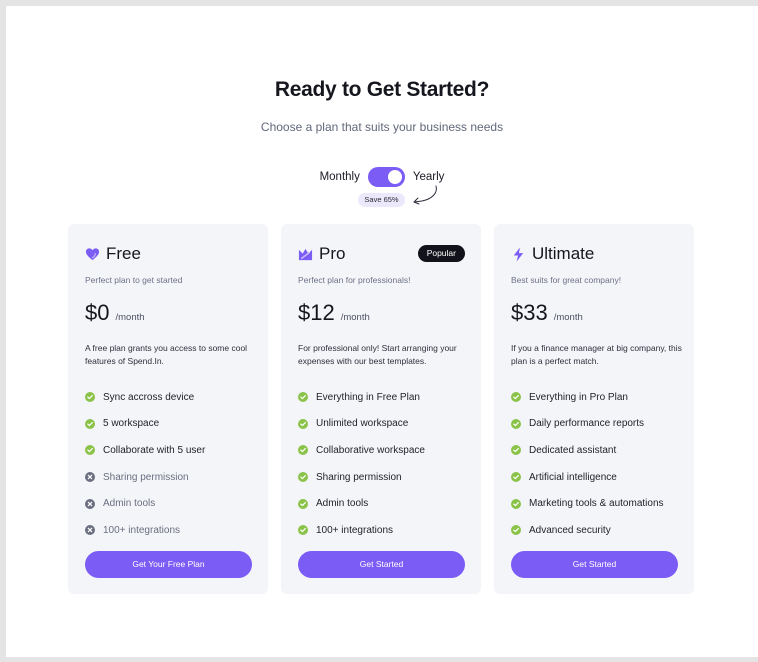 The width and height of the screenshot is (758, 662). Describe the element at coordinates (529, 312) in the screenshot. I see `price-value: $33` at that location.